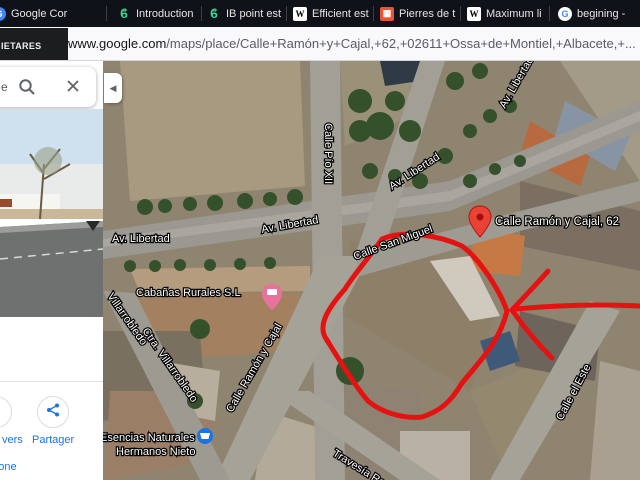 This screenshot has width=640, height=480. I want to click on tab-title: Google Cor, so click(39, 13).